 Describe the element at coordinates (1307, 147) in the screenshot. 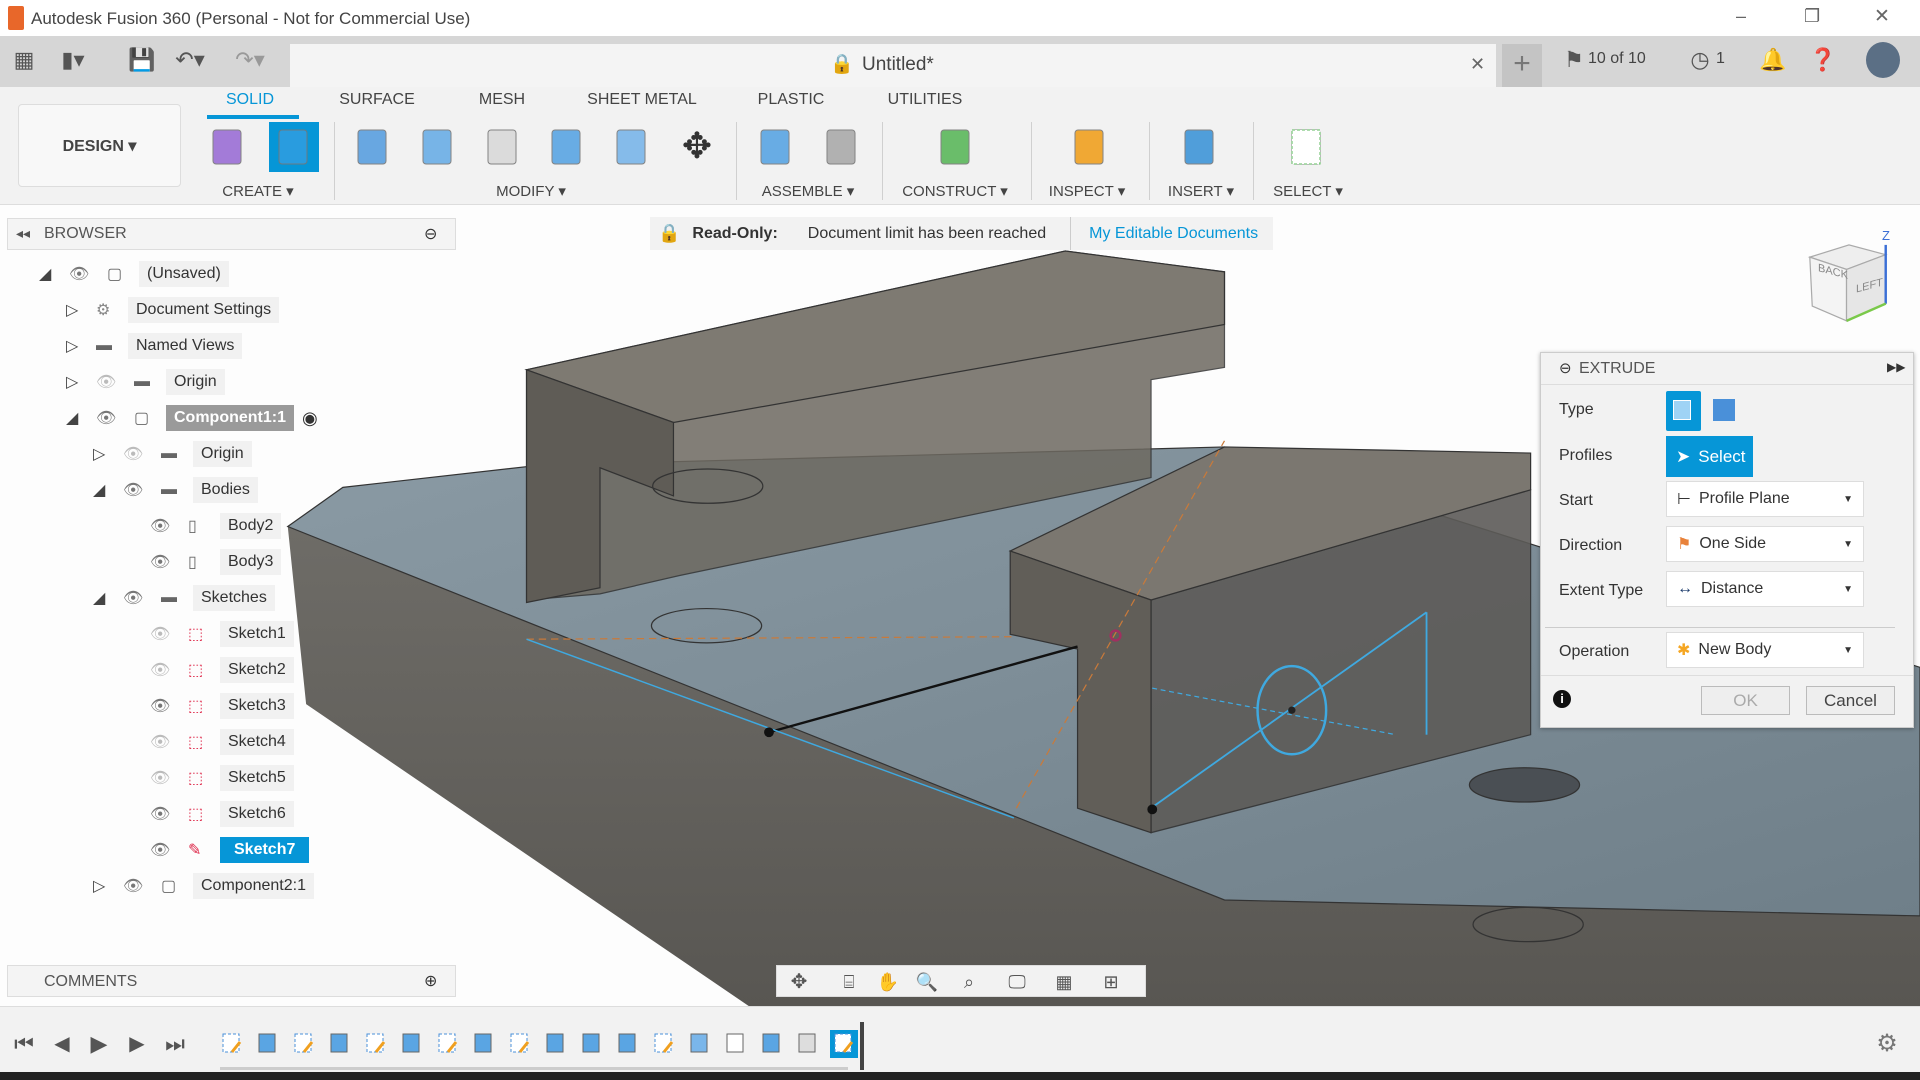

I see `select-window-icon` at that location.